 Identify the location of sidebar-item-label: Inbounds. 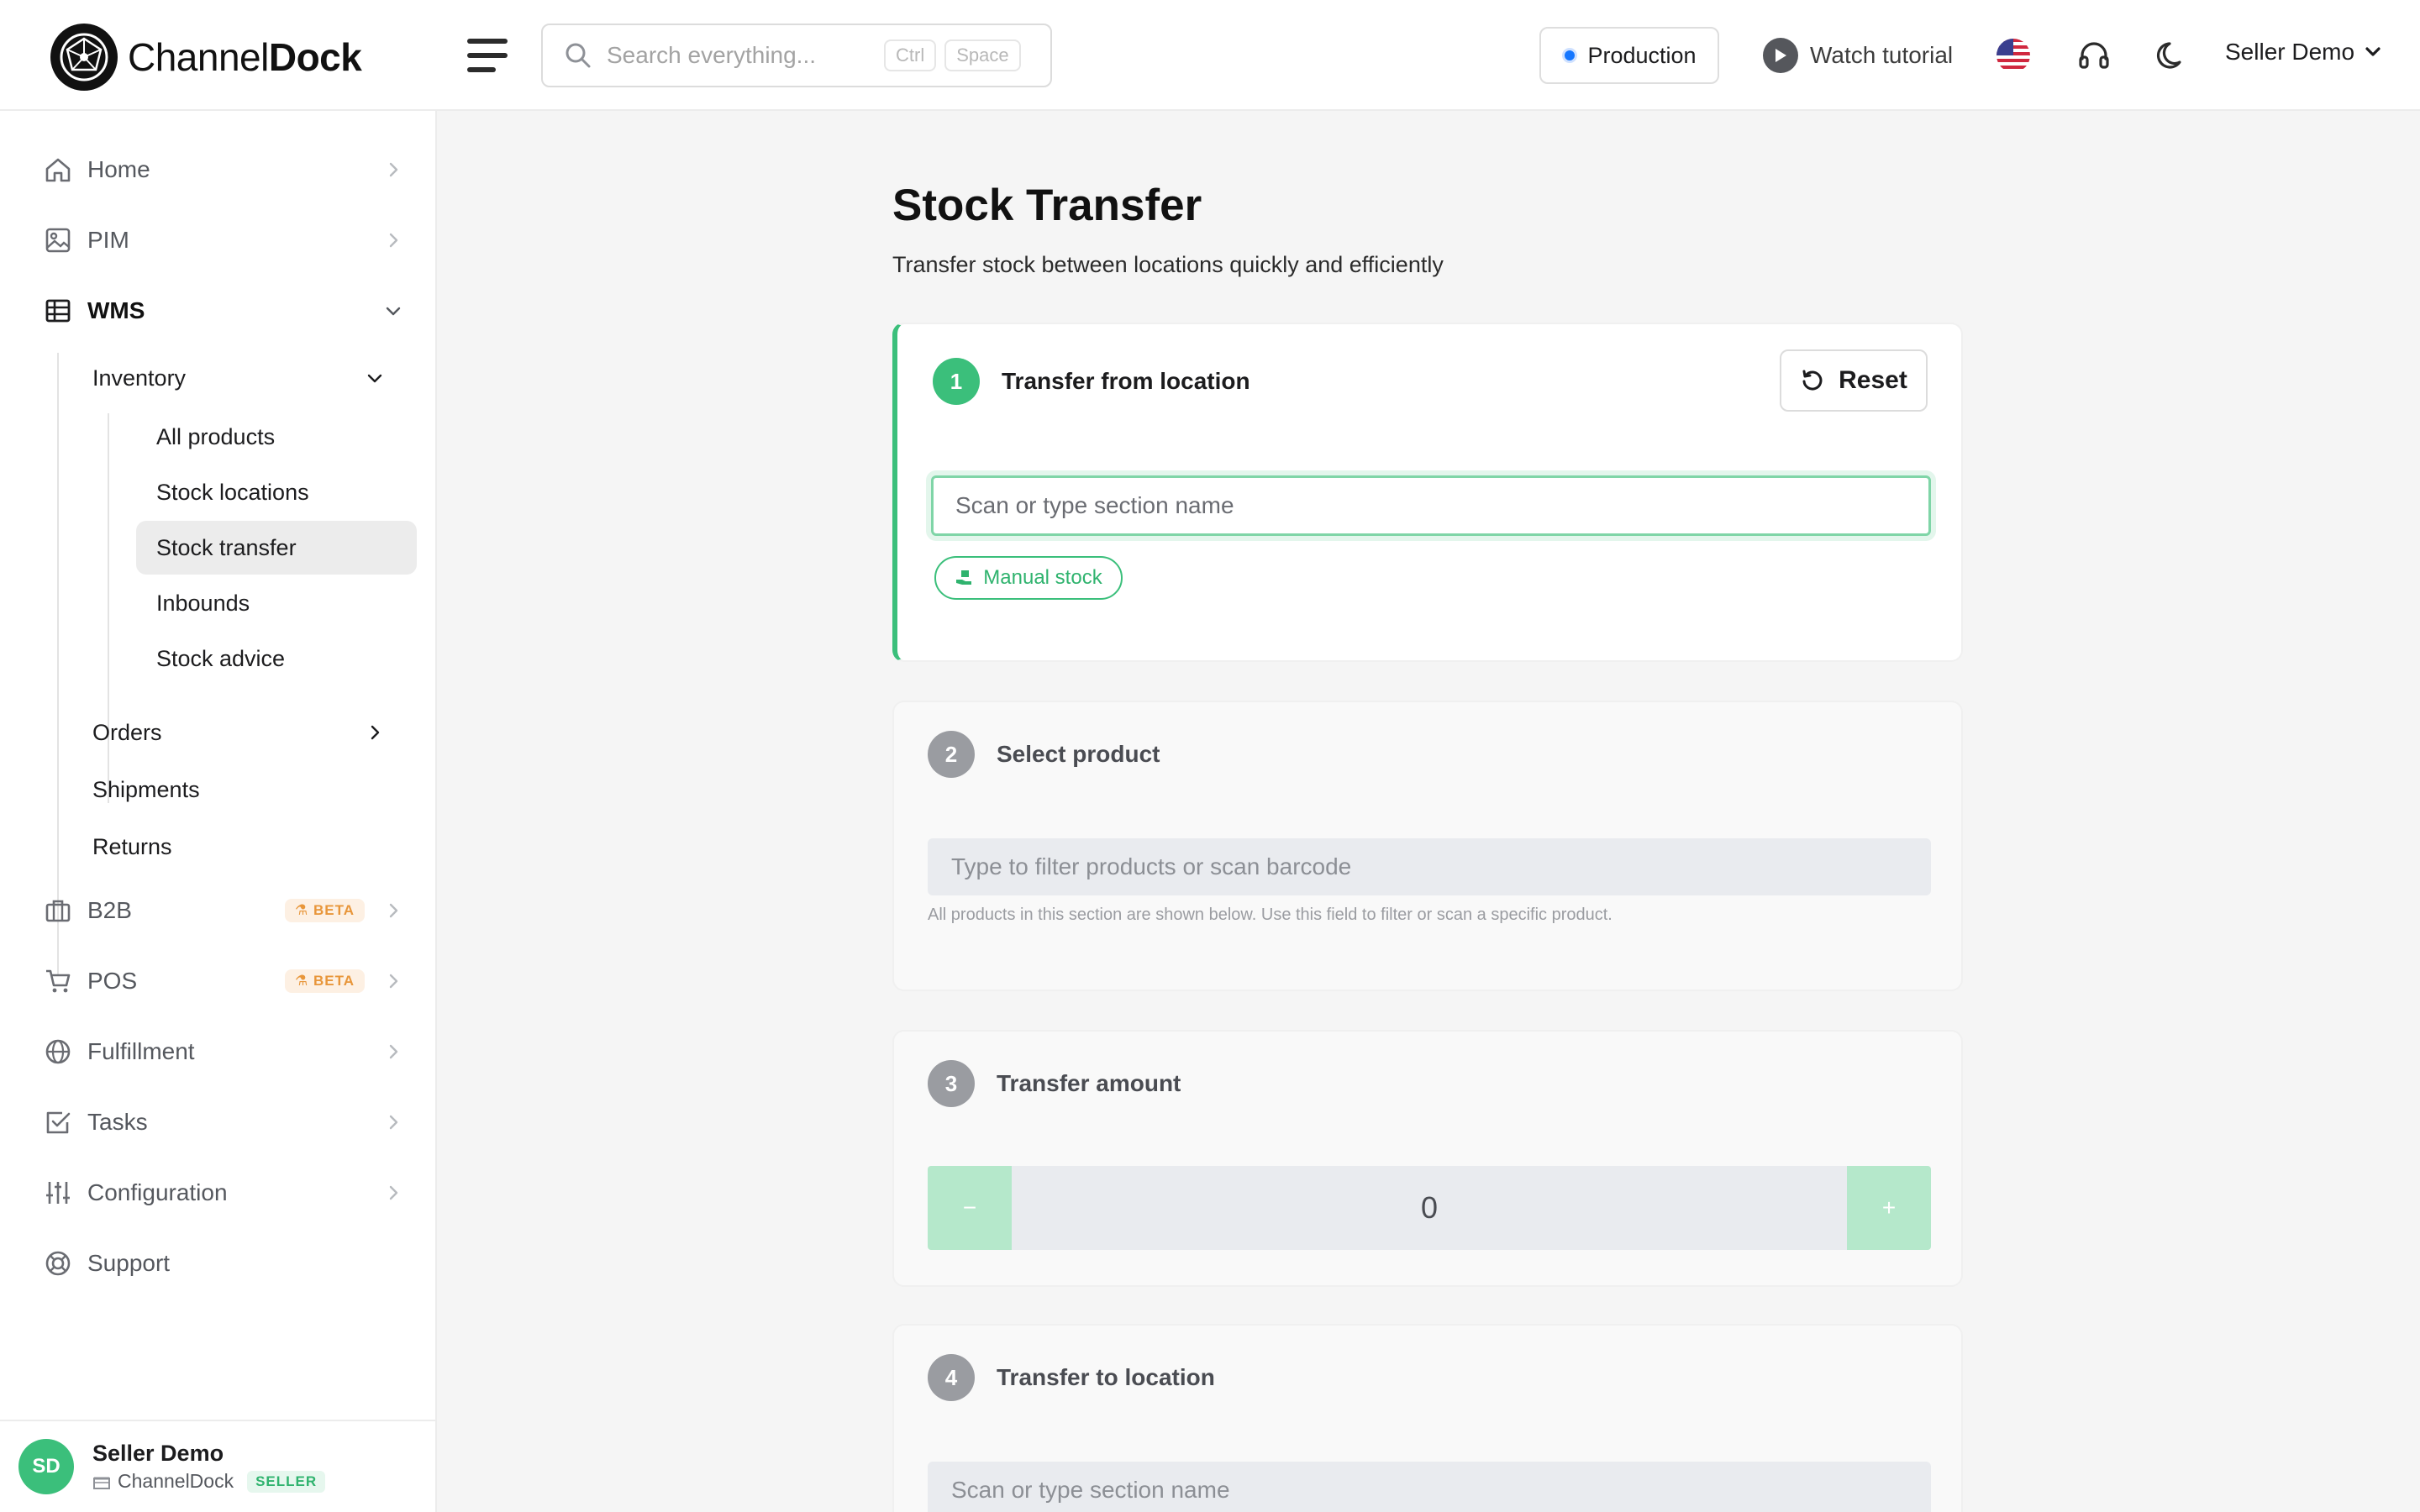
(203, 603).